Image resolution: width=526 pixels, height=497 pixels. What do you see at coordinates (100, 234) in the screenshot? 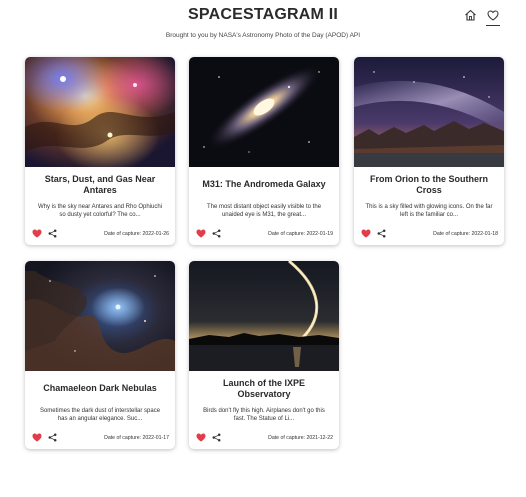
I see `card-actions: Date of capture: 2022-01-26` at bounding box center [100, 234].